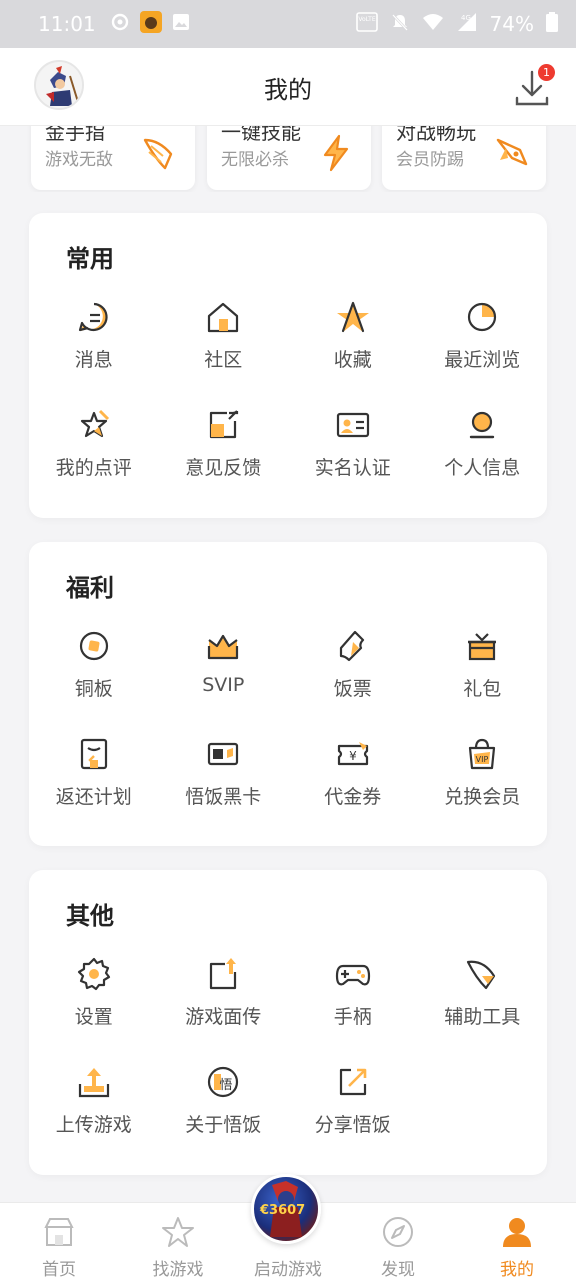  I want to click on section-title: 常用, so click(90, 259).